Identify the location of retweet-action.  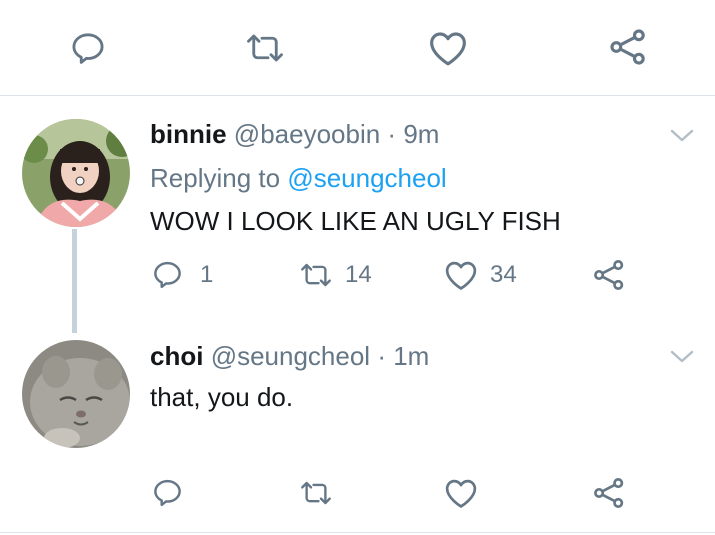
(322, 493).